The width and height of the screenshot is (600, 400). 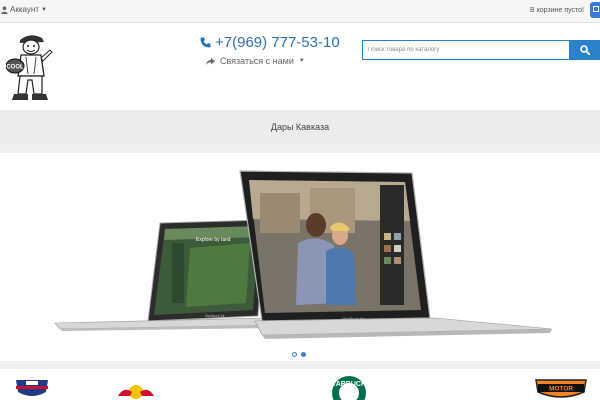 I want to click on share-icon, so click(x=210, y=61).